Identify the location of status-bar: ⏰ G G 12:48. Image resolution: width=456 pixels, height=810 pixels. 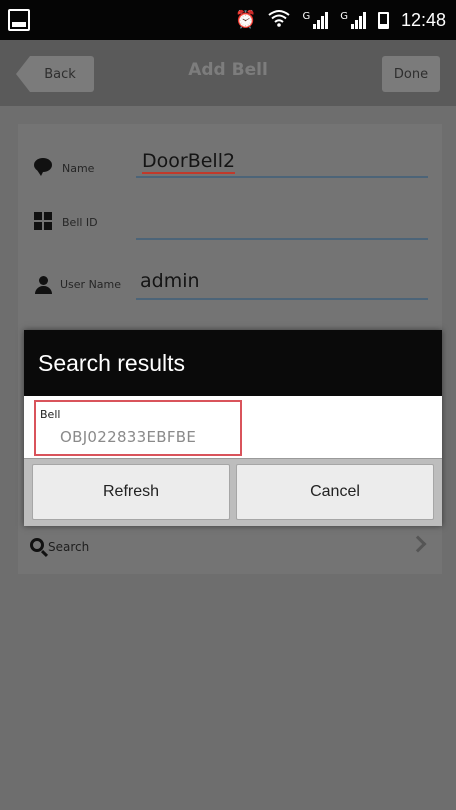
(228, 20).